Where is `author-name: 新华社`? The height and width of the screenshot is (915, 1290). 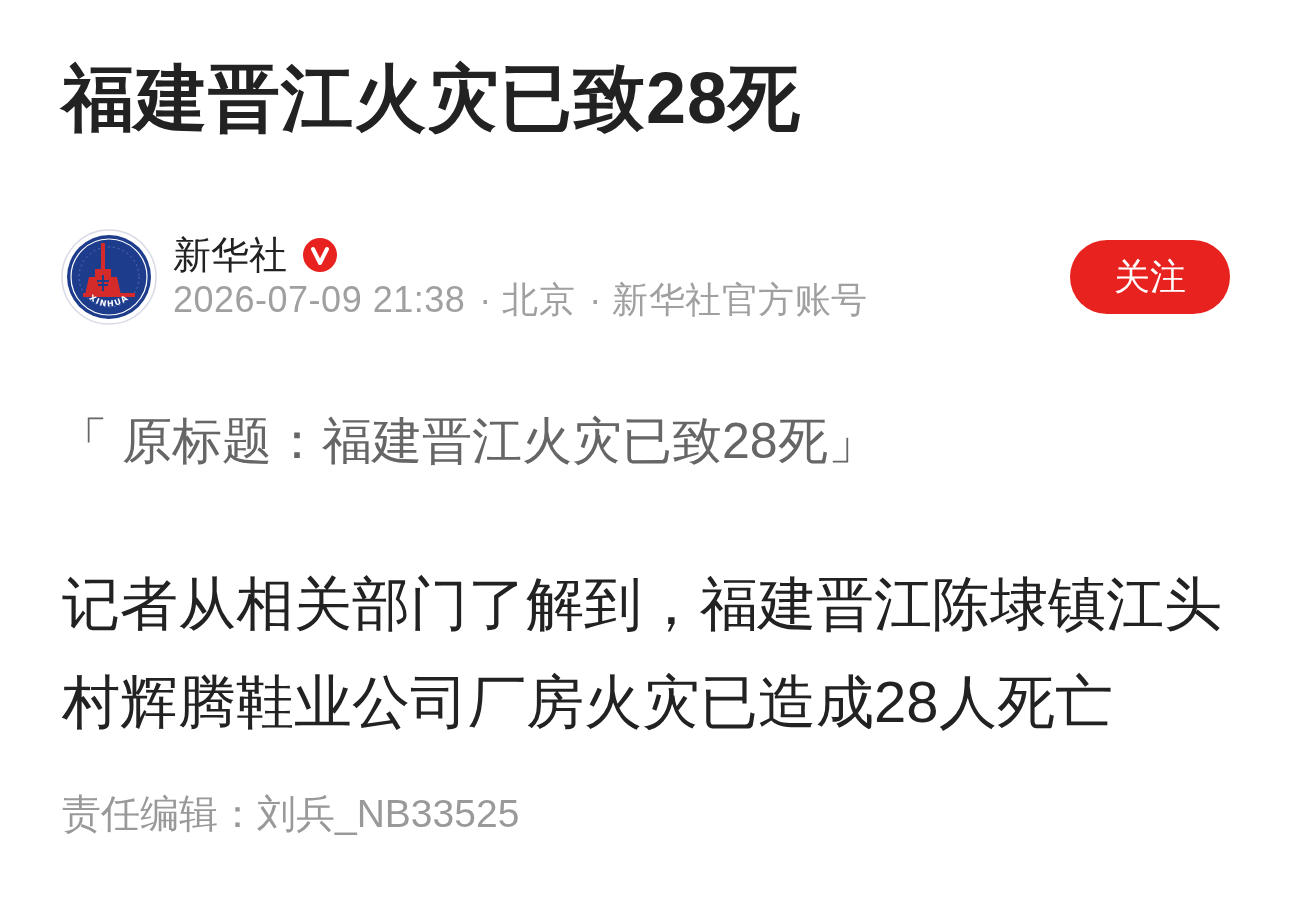 author-name: 新华社 is located at coordinates (230, 255).